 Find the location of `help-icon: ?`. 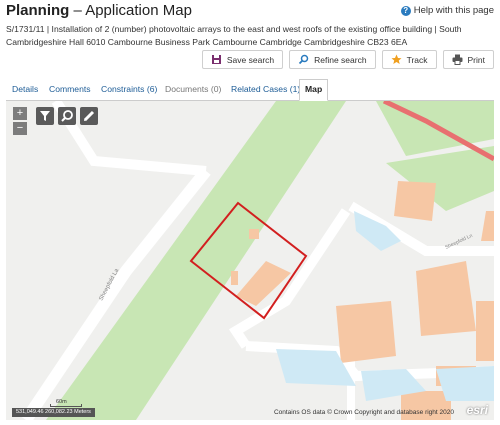

help-icon: ? is located at coordinates (405, 10).